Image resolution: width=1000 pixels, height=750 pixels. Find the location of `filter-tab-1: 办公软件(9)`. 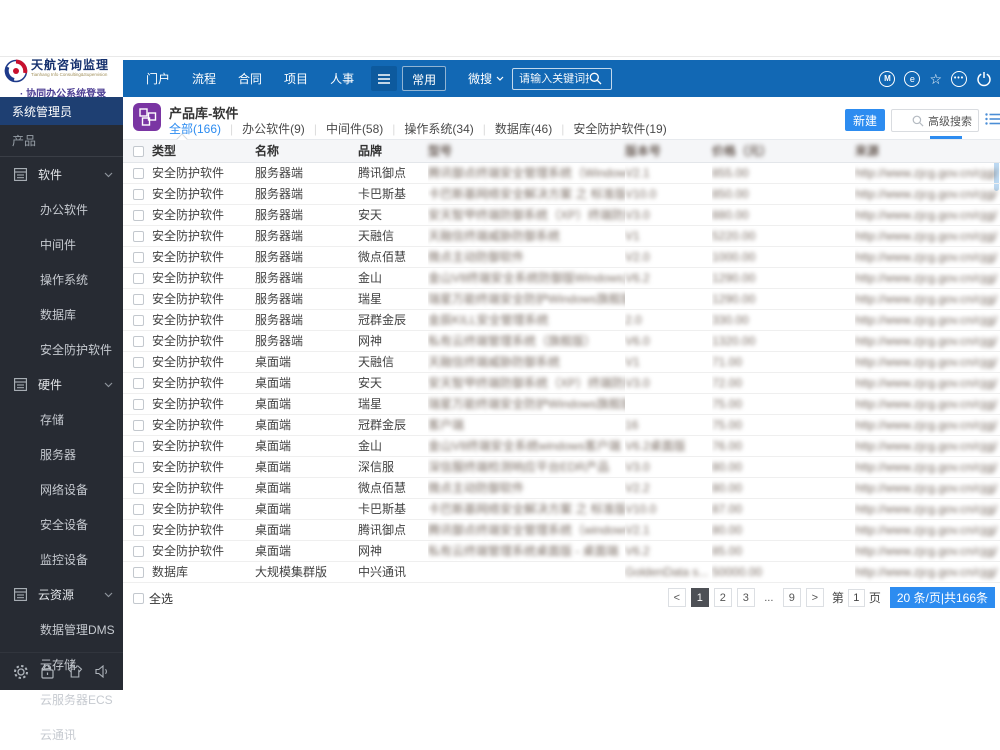

filter-tab-1: 办公软件(9) is located at coordinates (273, 128).